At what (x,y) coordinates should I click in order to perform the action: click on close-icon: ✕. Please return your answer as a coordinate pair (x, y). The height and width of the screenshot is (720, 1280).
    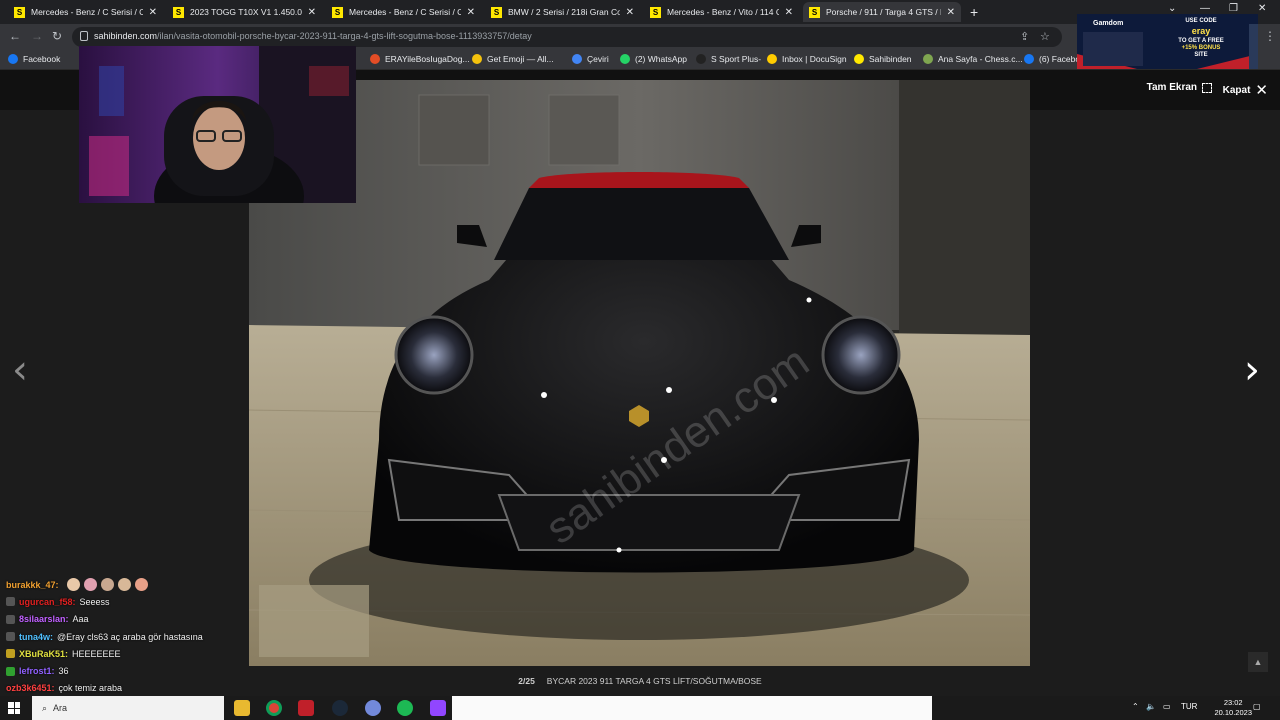
    Looking at the image, I should click on (1261, 90).